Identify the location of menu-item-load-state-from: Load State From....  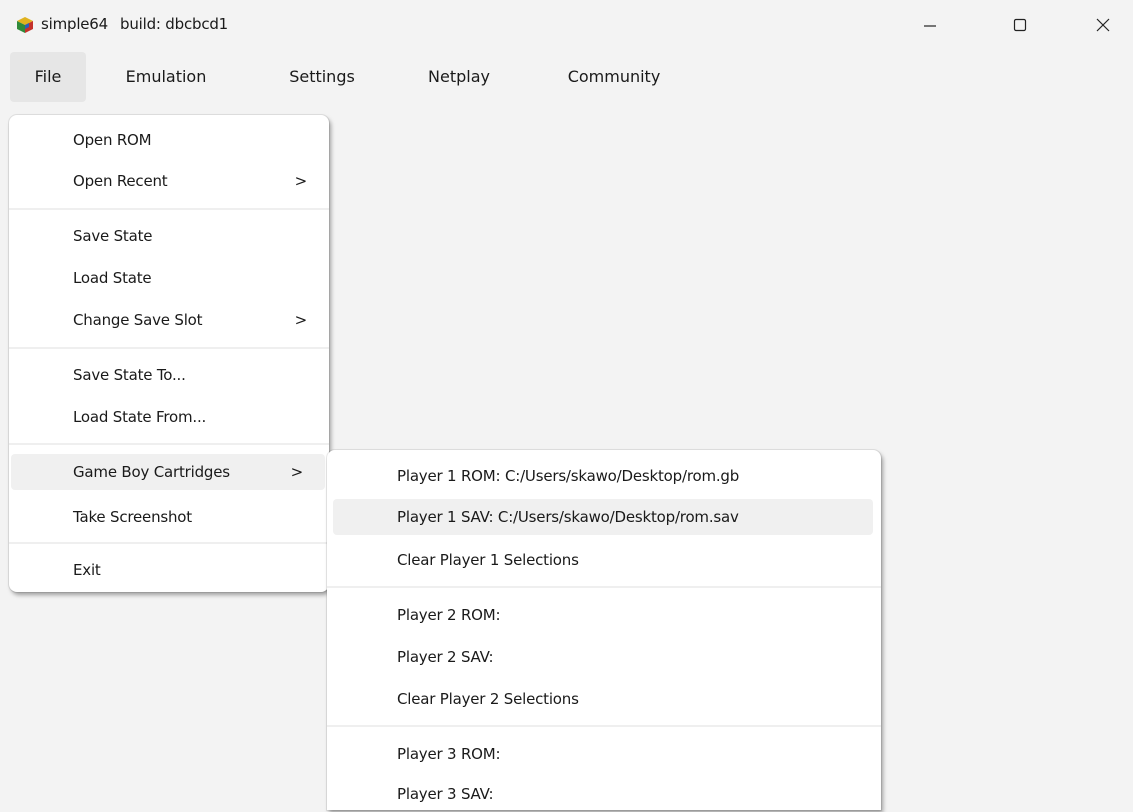
(169, 417).